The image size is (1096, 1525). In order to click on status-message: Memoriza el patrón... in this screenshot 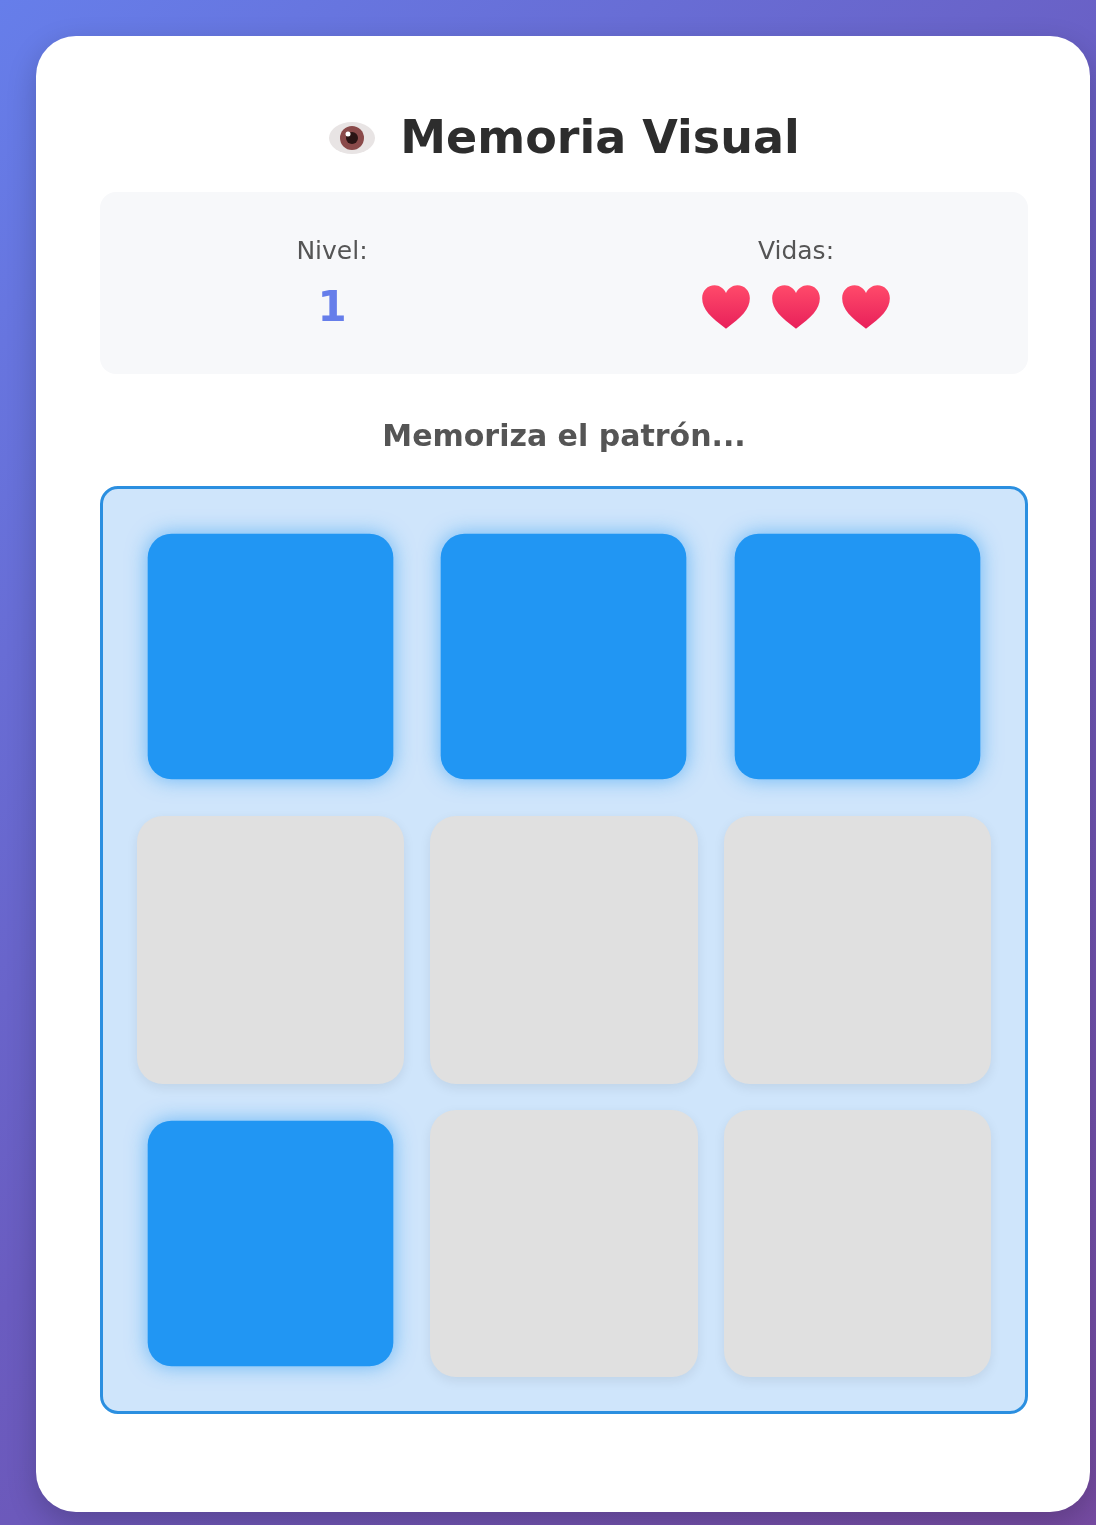, I will do `click(564, 436)`.